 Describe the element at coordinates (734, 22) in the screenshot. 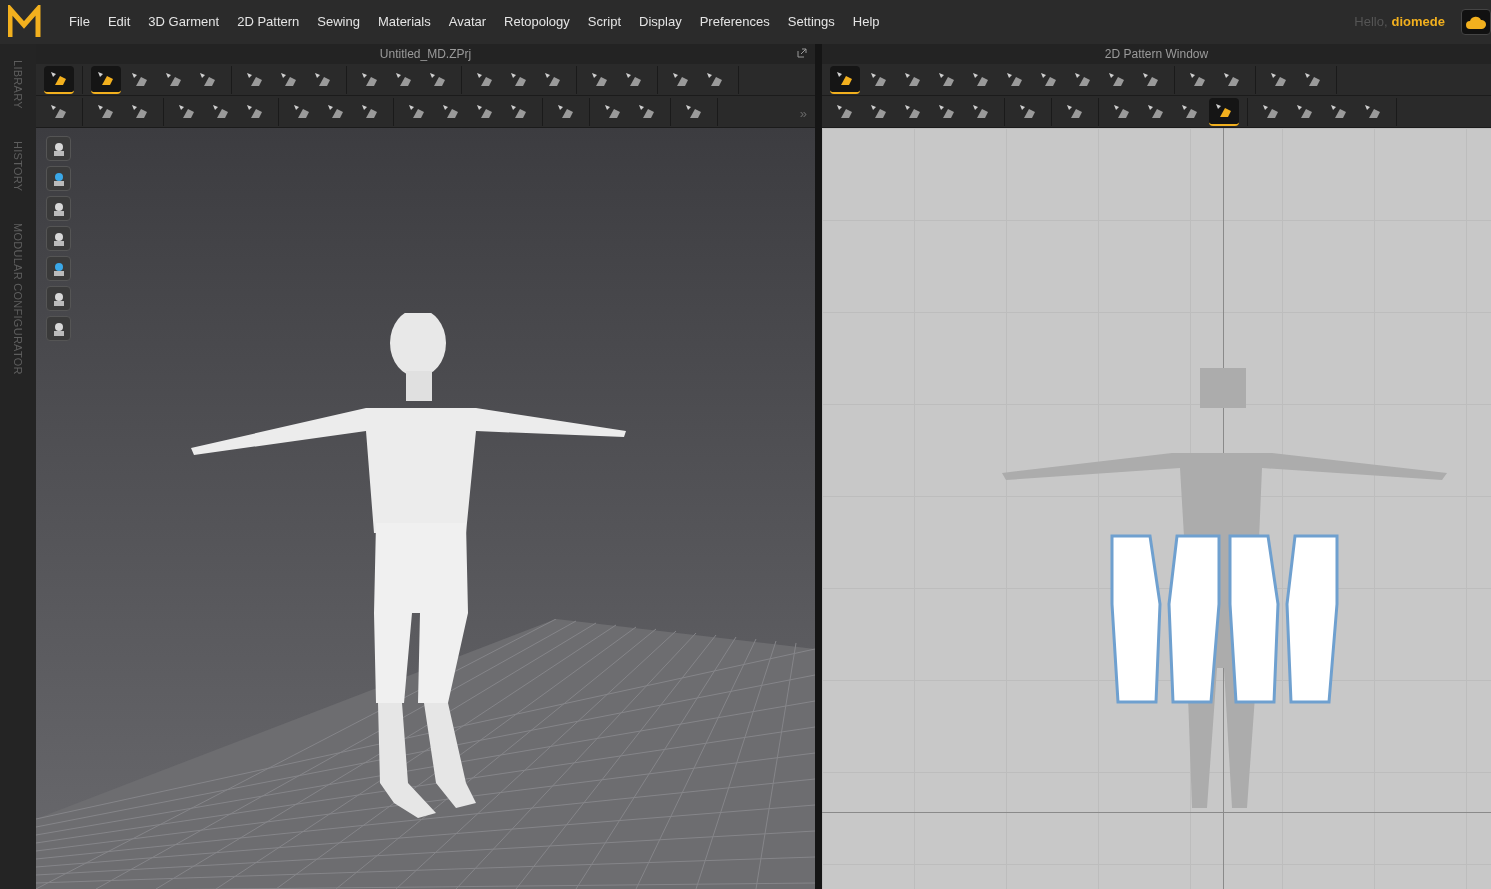

I see `menu-item: Preferences` at that location.